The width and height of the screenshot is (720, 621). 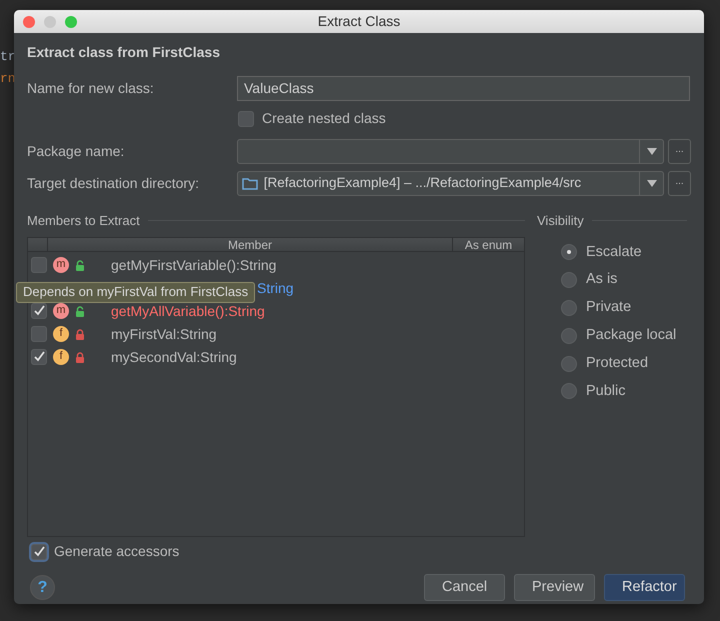 What do you see at coordinates (609, 308) in the screenshot?
I see `radio-label: Private` at bounding box center [609, 308].